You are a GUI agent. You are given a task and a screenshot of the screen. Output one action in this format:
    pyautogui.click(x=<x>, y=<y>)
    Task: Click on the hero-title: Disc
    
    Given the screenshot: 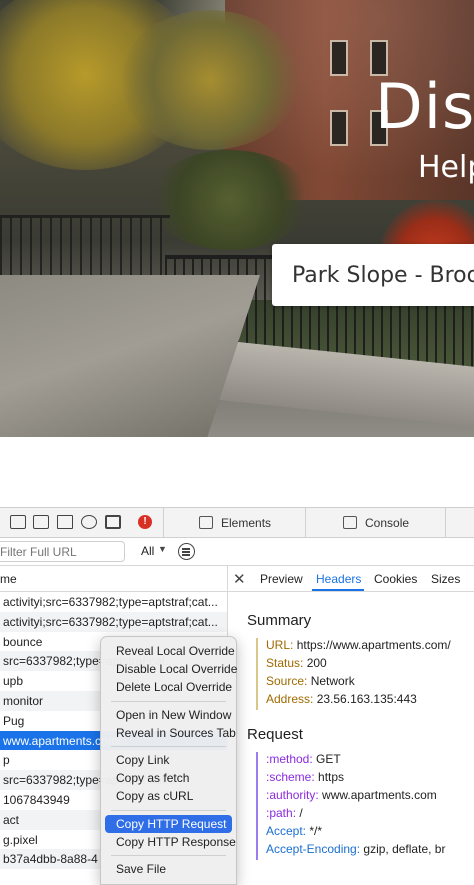 What is the action you would take?
    pyautogui.click(x=424, y=106)
    